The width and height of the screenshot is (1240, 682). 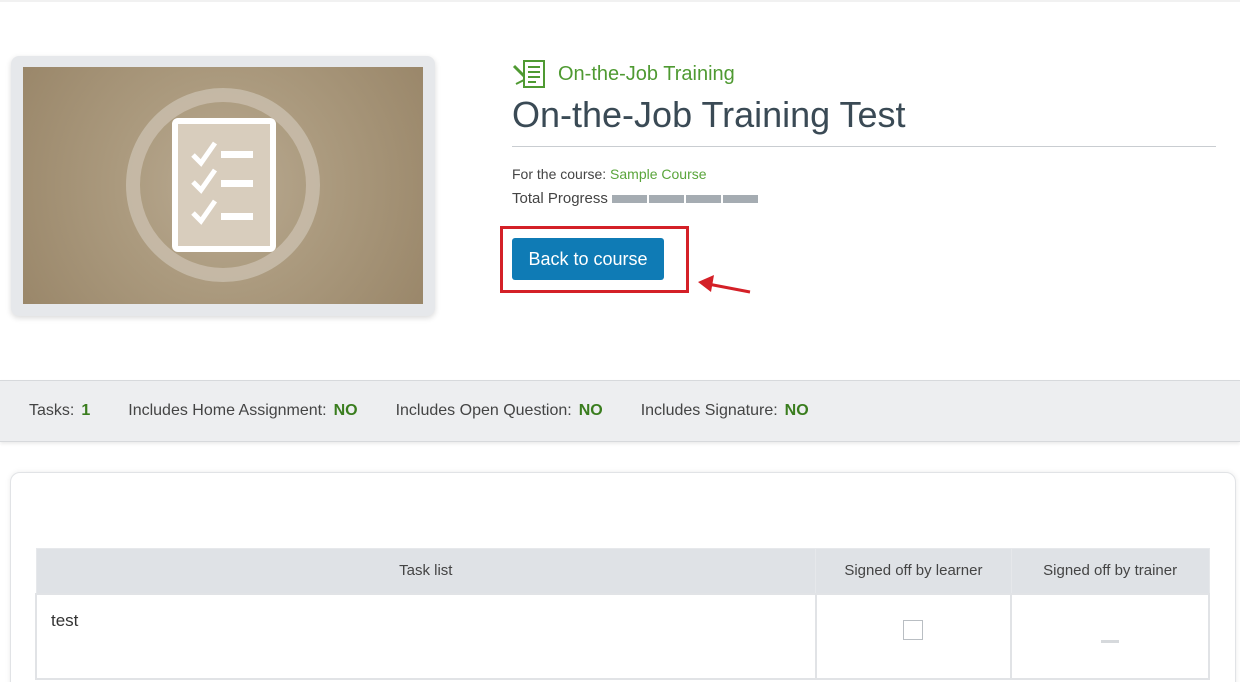 I want to click on title-divider, so click(x=864, y=146).